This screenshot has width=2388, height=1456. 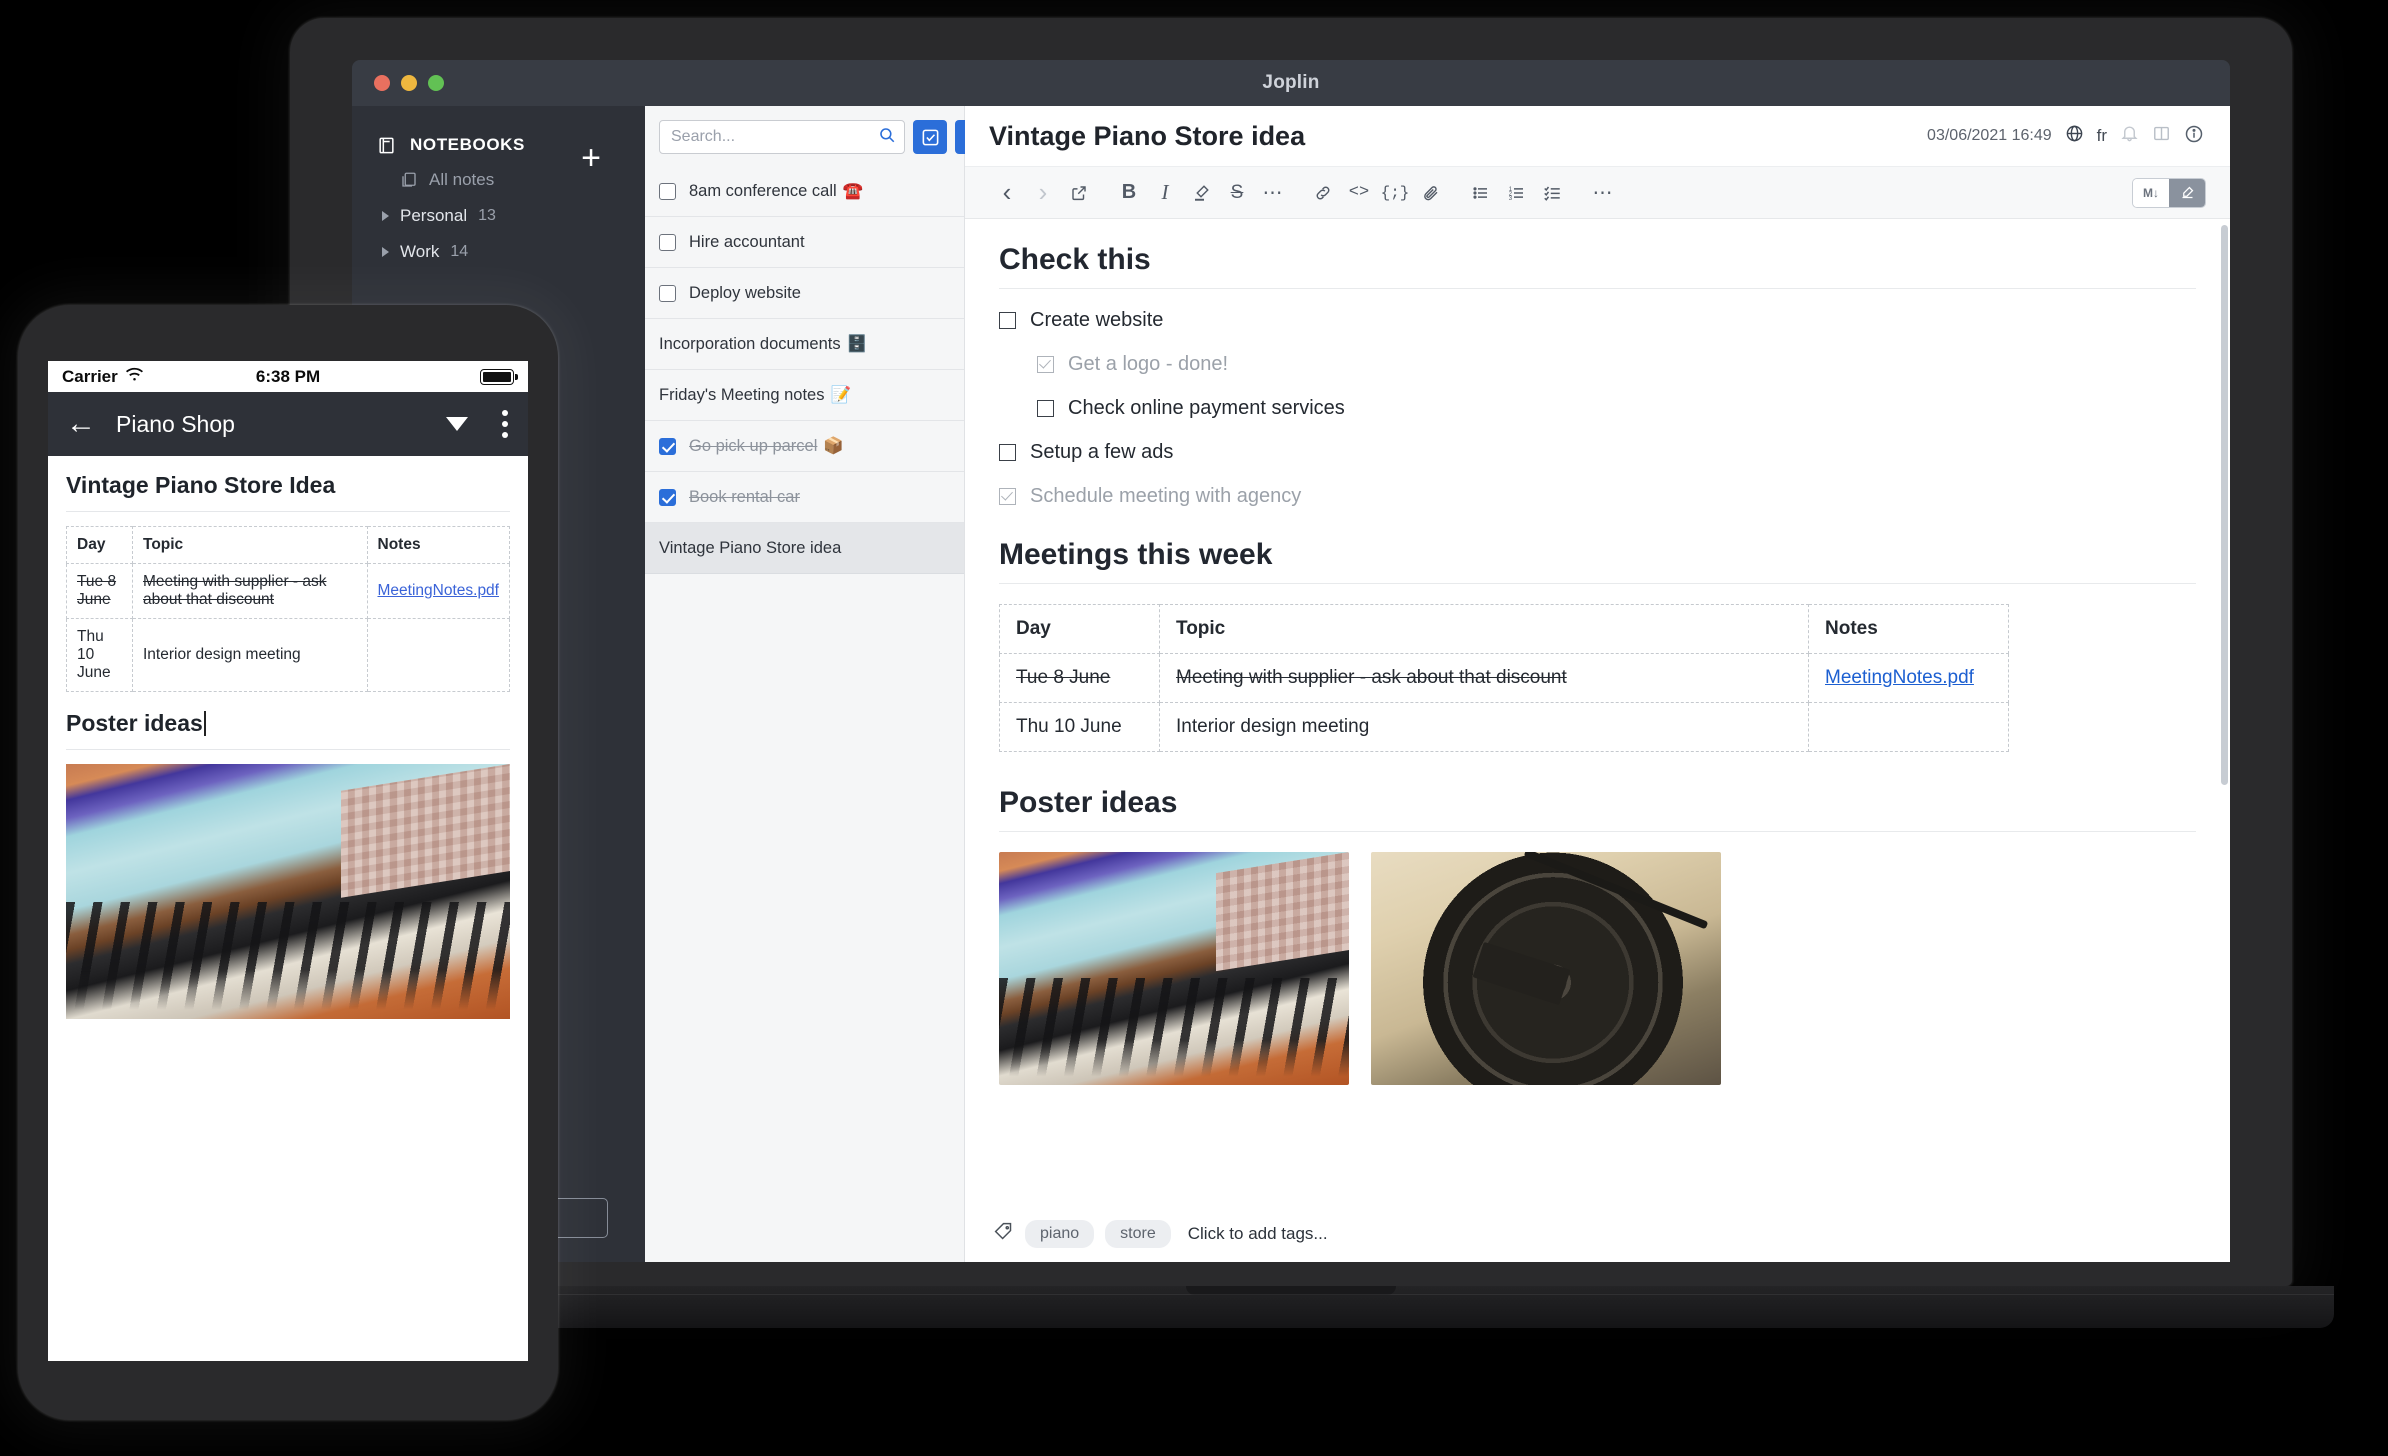 I want to click on back-icon: ‹, so click(x=1007, y=193).